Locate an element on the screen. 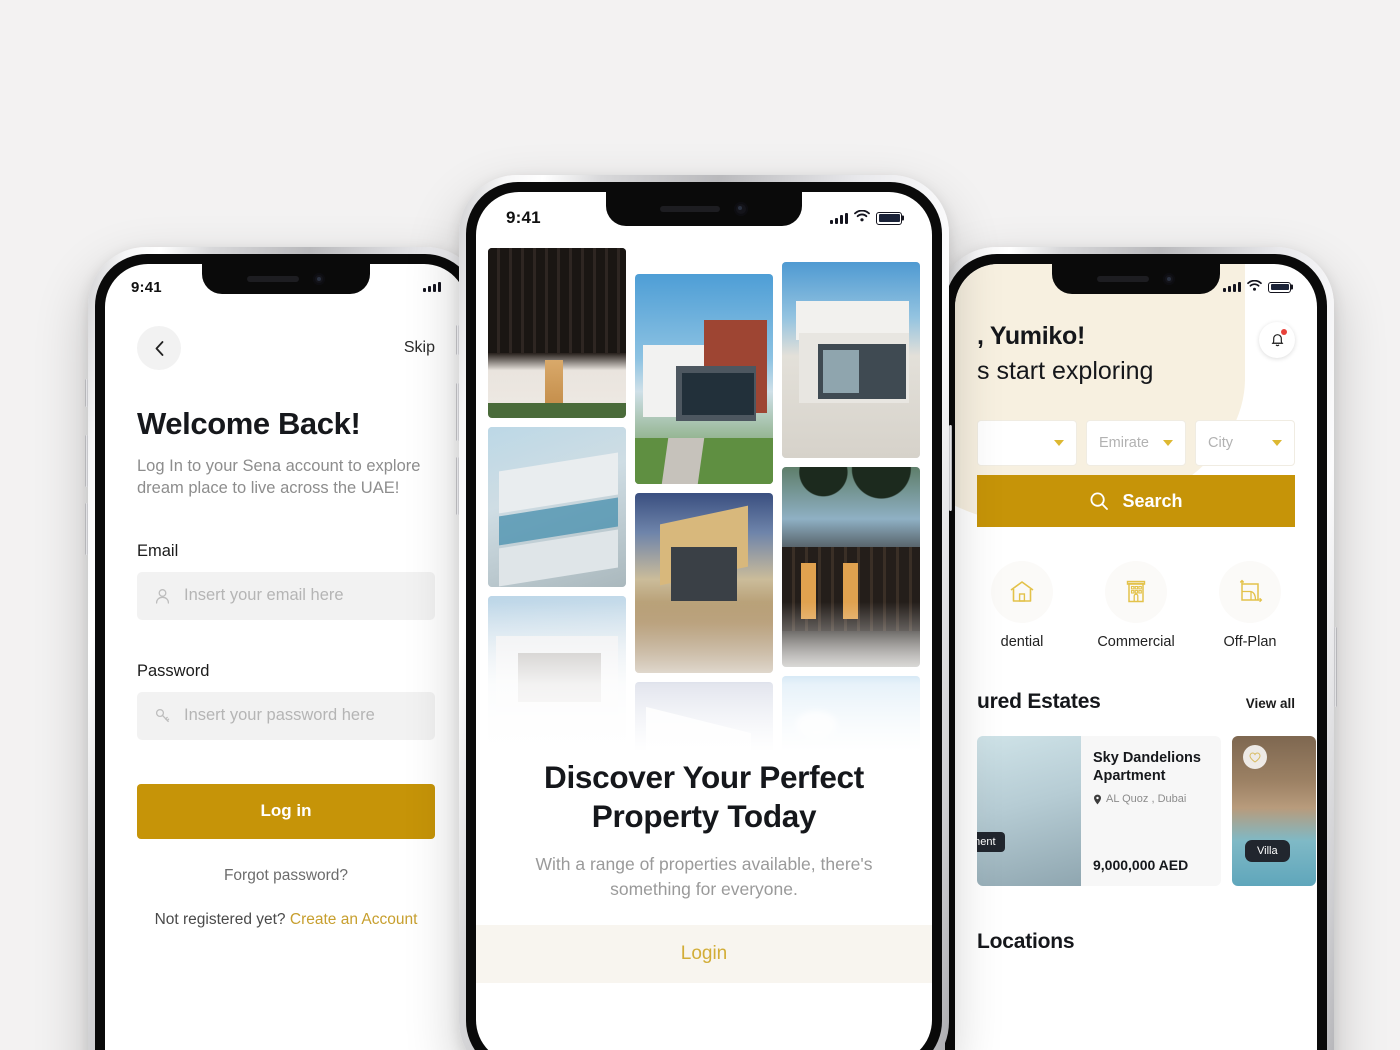 The height and width of the screenshot is (1050, 1400). notification-badge-dot is located at coordinates (1284, 332).